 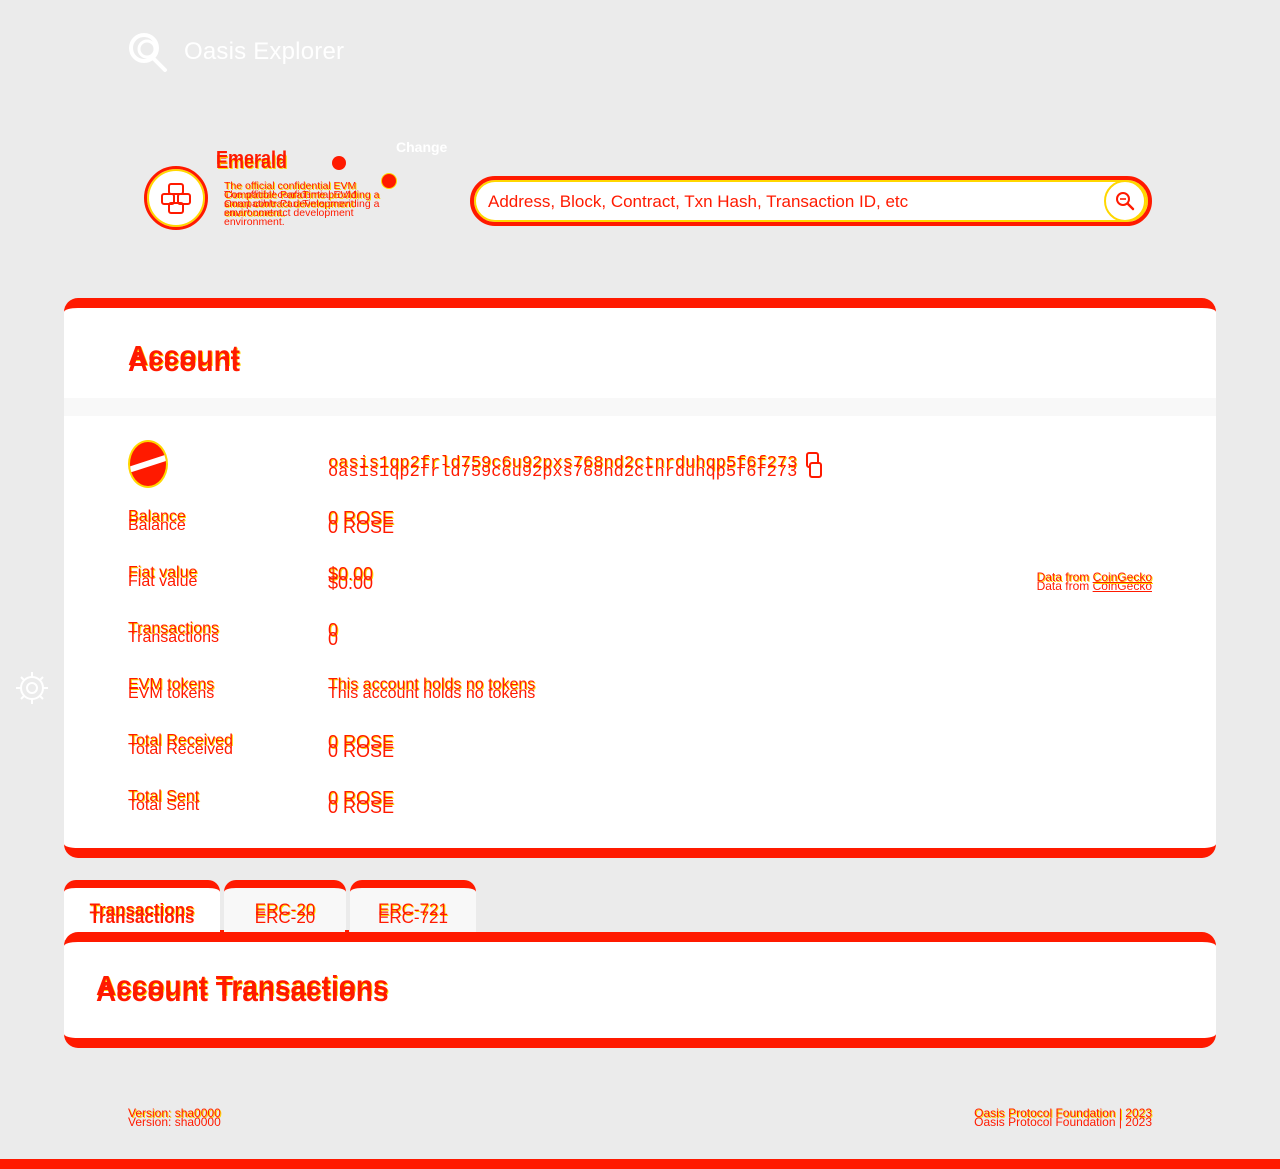 I want to click on fiat-source-prefix: Data from, so click(x=1063, y=577).